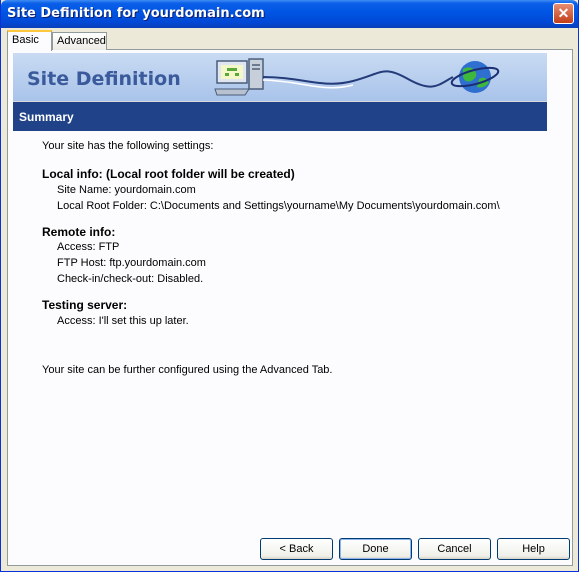 The height and width of the screenshot is (572, 579). Describe the element at coordinates (25, 40) in the screenshot. I see `tab-basic-label: Basic` at that location.